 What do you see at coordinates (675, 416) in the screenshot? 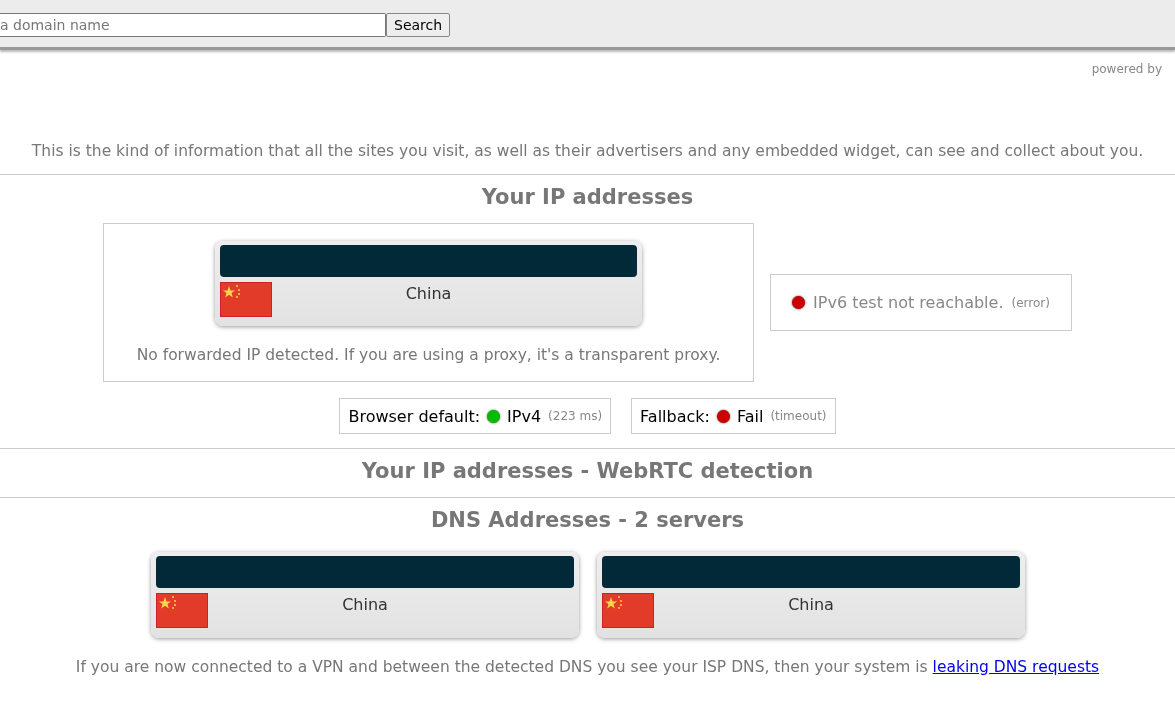
I see `protocol-label: Fallback:` at bounding box center [675, 416].